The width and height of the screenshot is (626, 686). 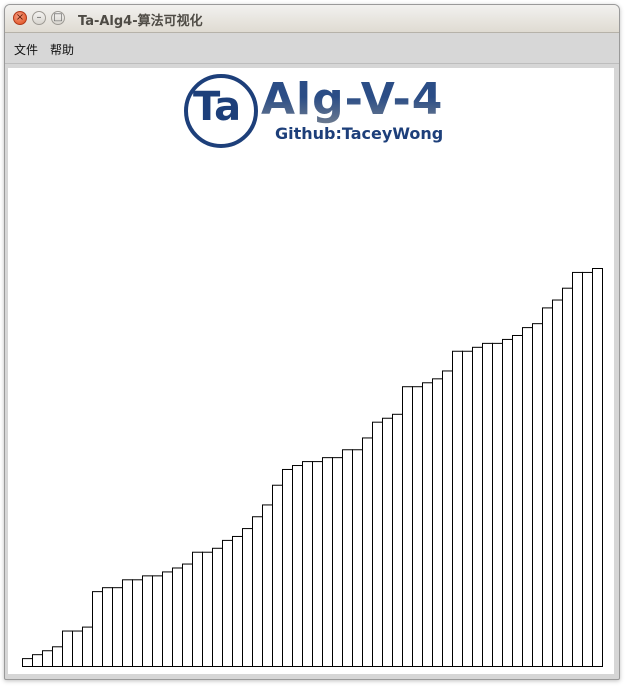 I want to click on title-bar: × – □ Ta-Alg4-算法可视化, so click(x=312, y=19).